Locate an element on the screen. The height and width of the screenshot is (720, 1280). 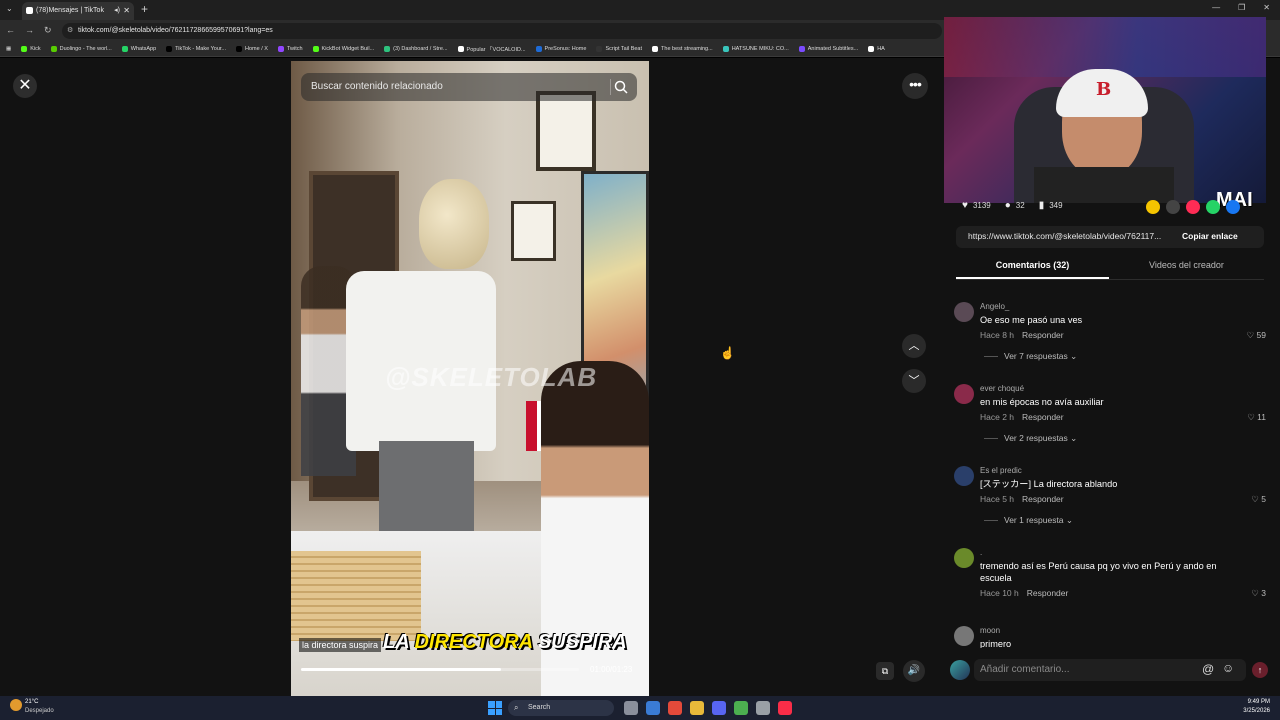
browser-tab: (78)Mensajes | TikTok ◂) ✕ is located at coordinates (78, 11).